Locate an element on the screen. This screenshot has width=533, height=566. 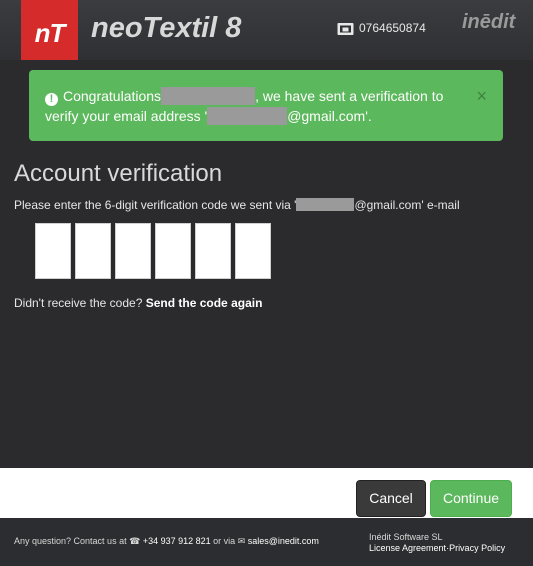
resend-prefix: Didn't receive the code? is located at coordinates (78, 303).